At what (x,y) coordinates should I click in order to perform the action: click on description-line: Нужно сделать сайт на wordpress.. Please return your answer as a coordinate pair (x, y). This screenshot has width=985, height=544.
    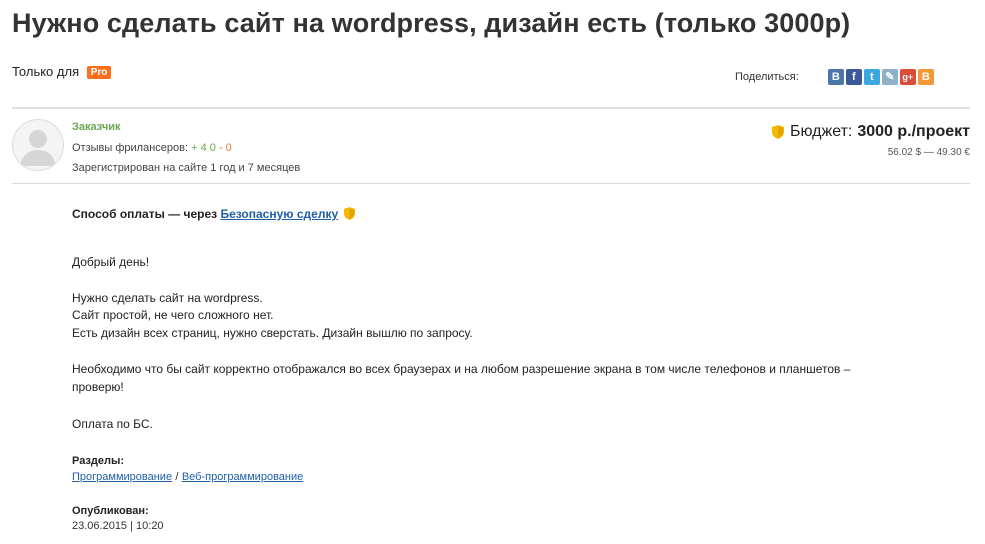
    Looking at the image, I should click on (167, 298).